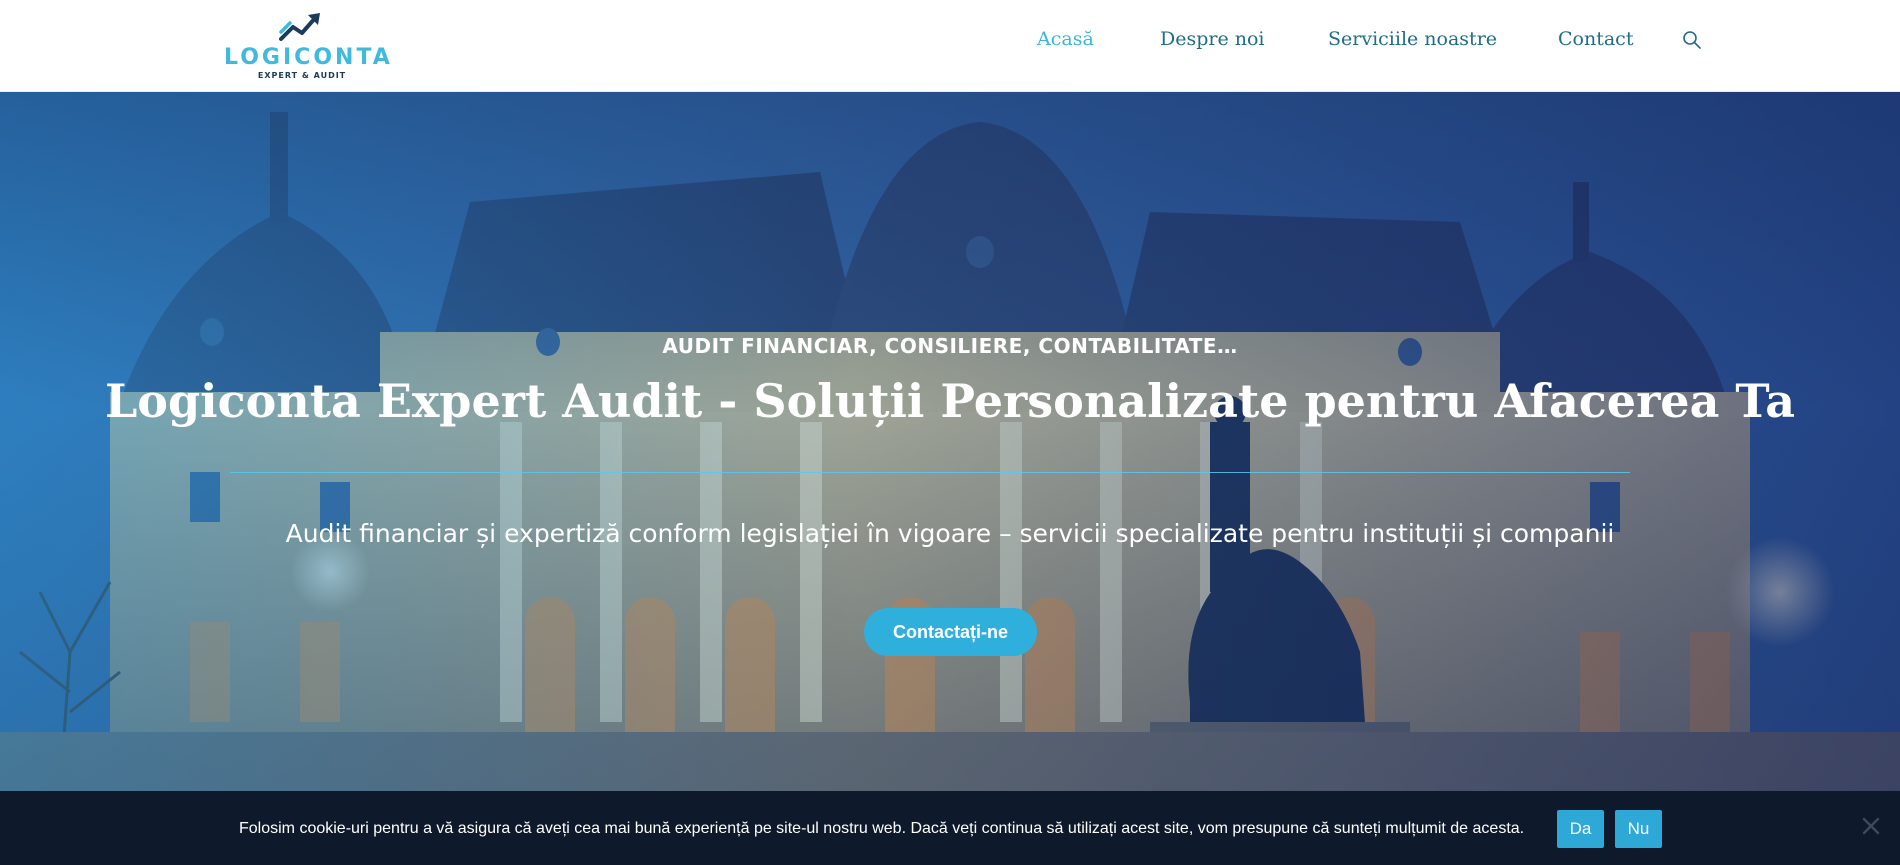  What do you see at coordinates (1692, 40) in the screenshot?
I see `search-icon` at bounding box center [1692, 40].